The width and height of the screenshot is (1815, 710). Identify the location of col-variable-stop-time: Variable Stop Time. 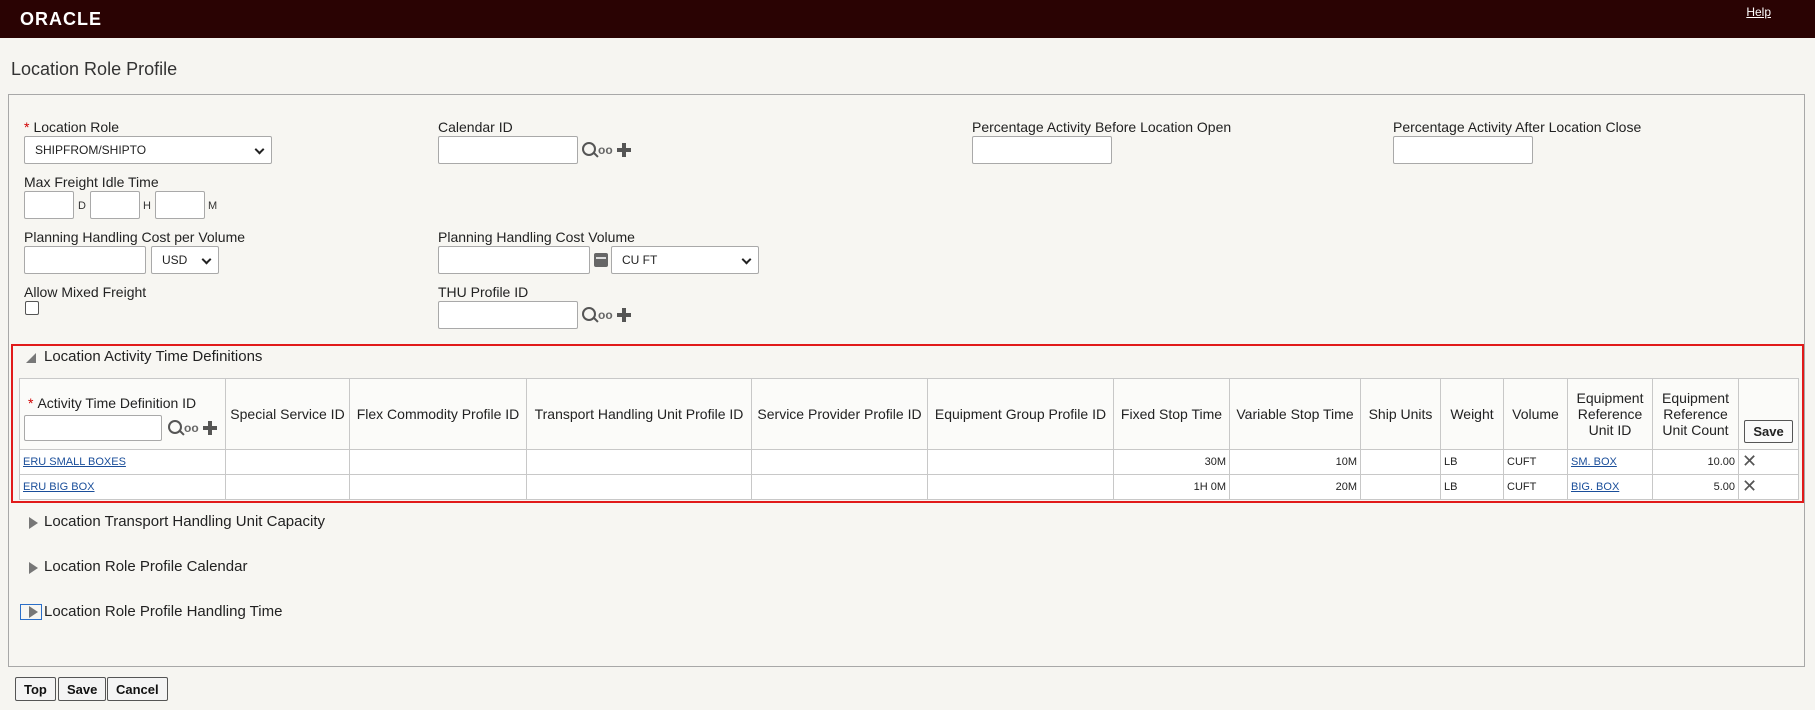
(1295, 414).